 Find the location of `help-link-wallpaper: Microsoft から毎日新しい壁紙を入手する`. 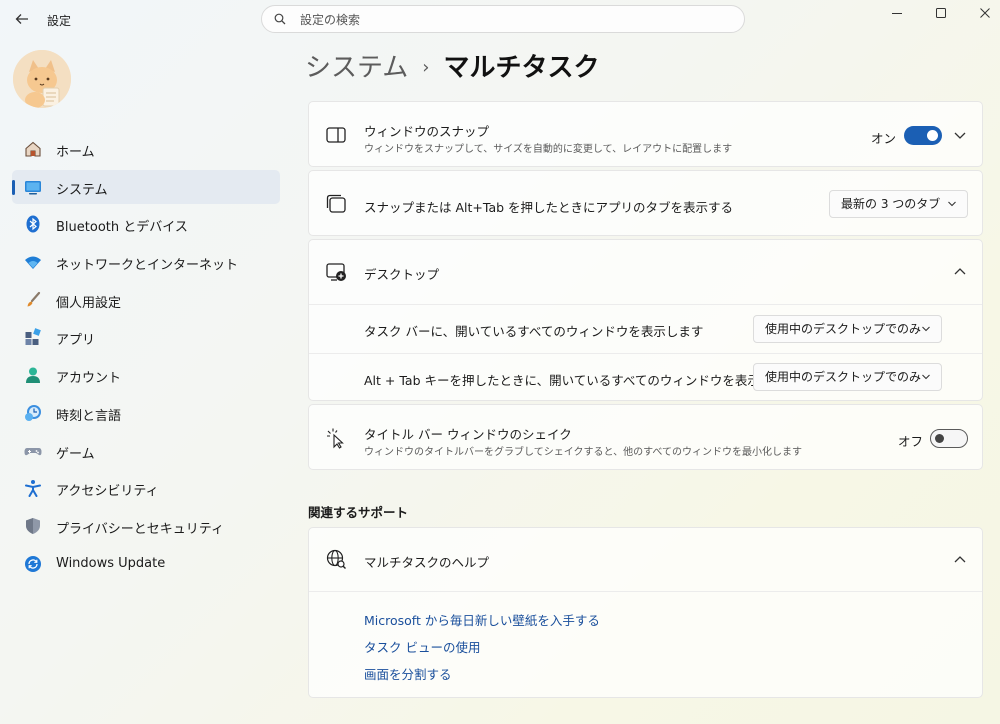

help-link-wallpaper: Microsoft から毎日新しい壁紙を入手する is located at coordinates (482, 619).